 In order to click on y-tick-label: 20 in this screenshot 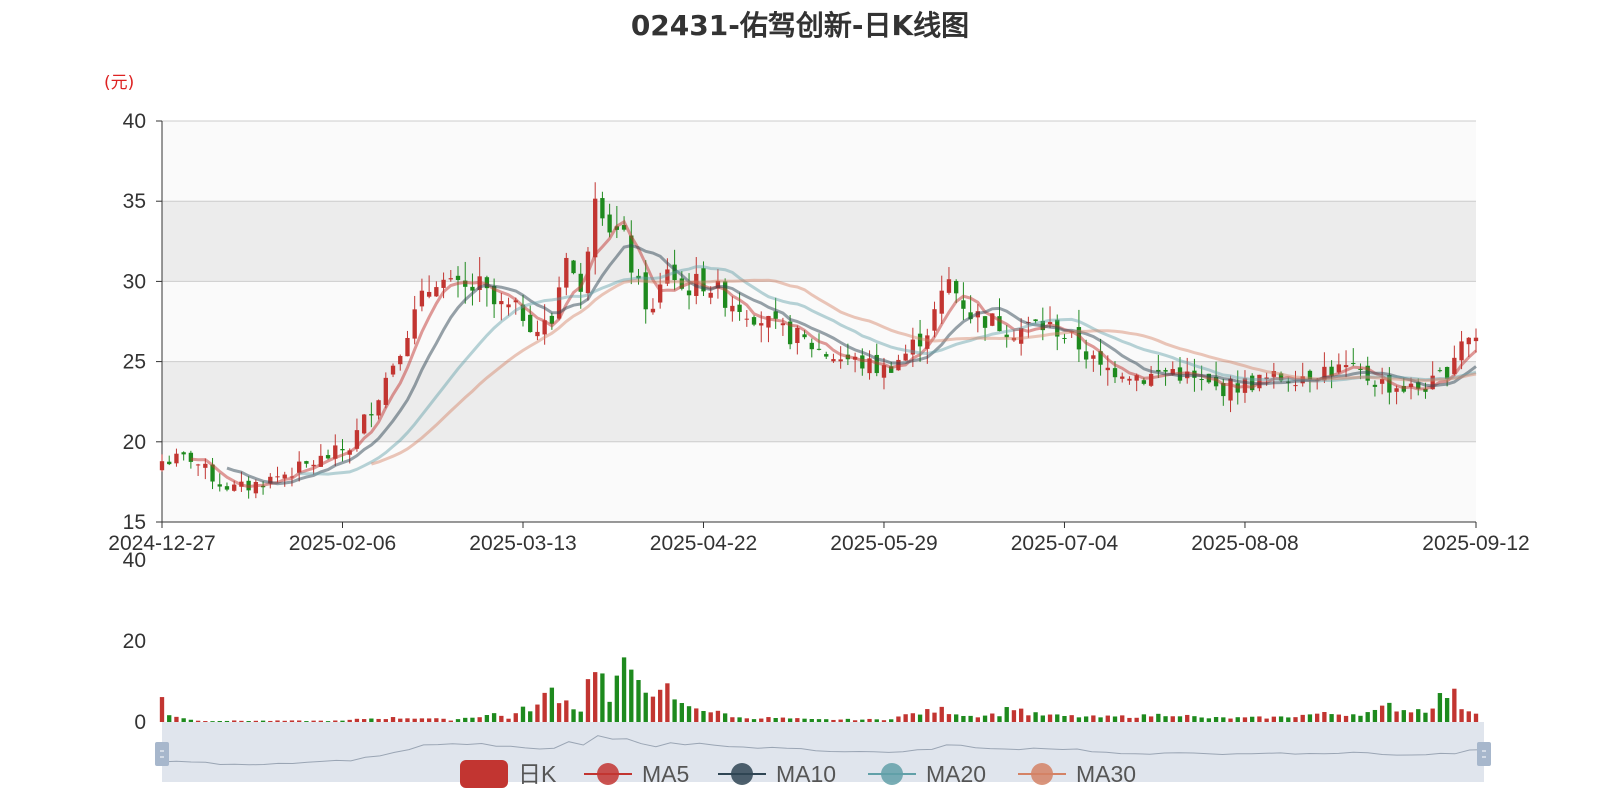, I will do `click(134, 442)`.